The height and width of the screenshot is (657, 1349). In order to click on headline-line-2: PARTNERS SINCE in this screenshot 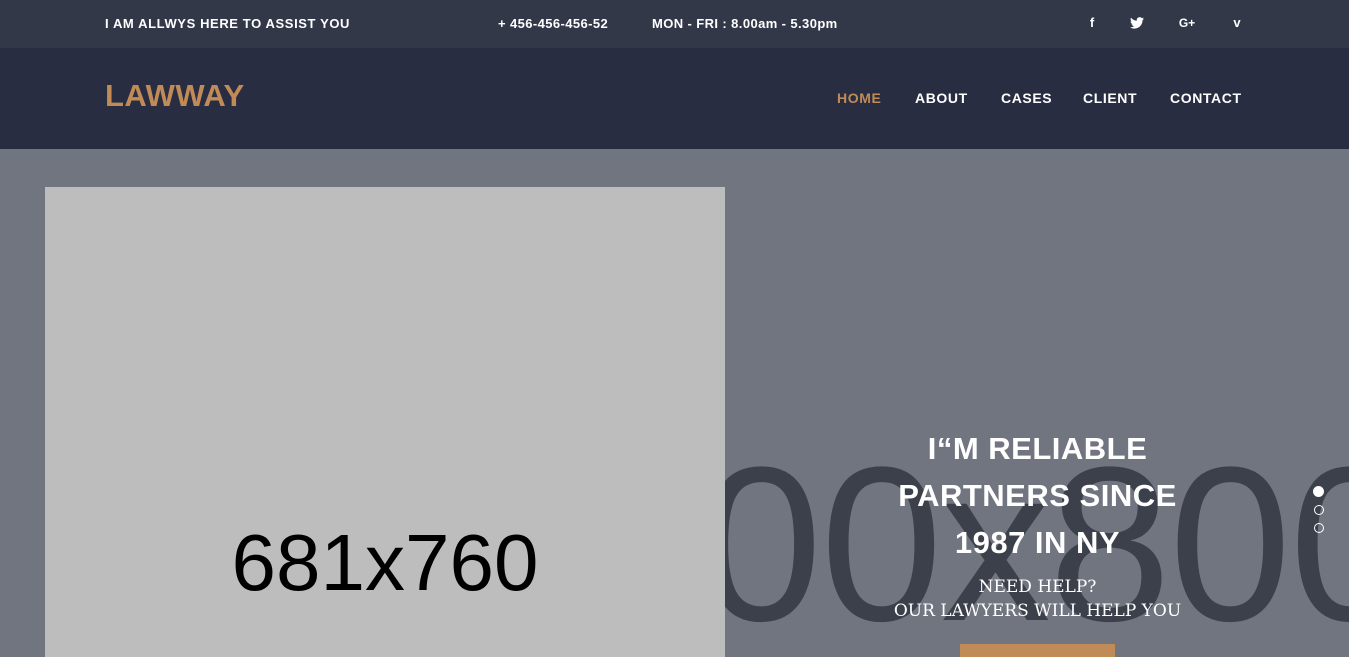, I will do `click(1037, 495)`.